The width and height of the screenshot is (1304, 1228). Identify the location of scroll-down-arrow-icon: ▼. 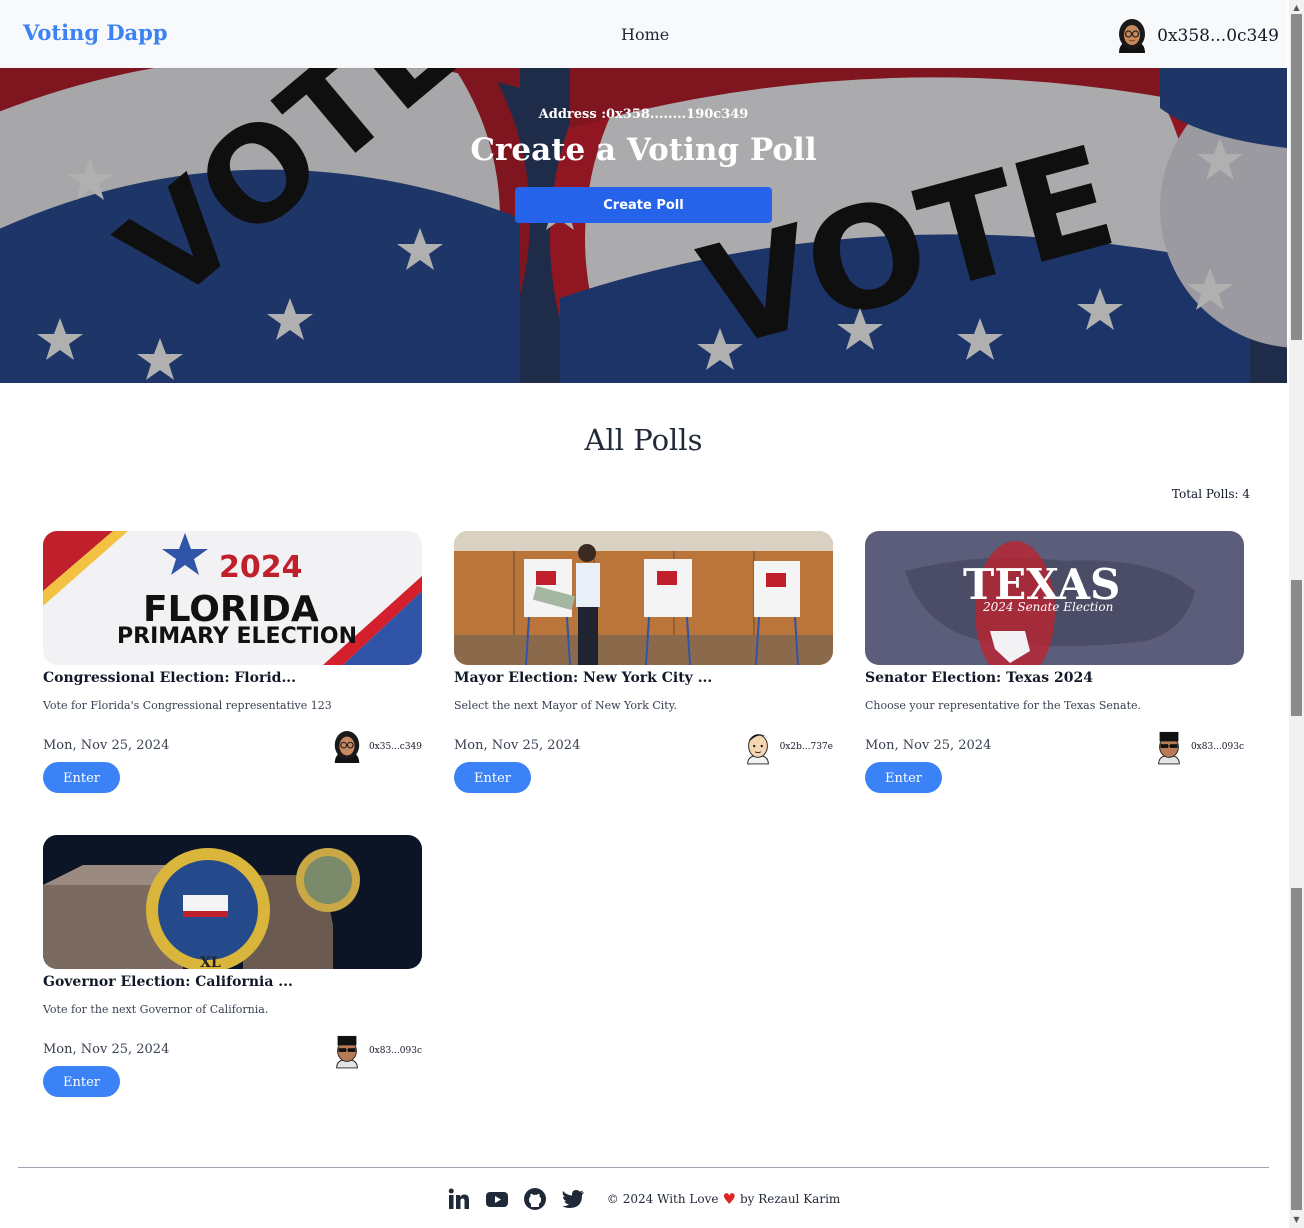
(1296, 1220).